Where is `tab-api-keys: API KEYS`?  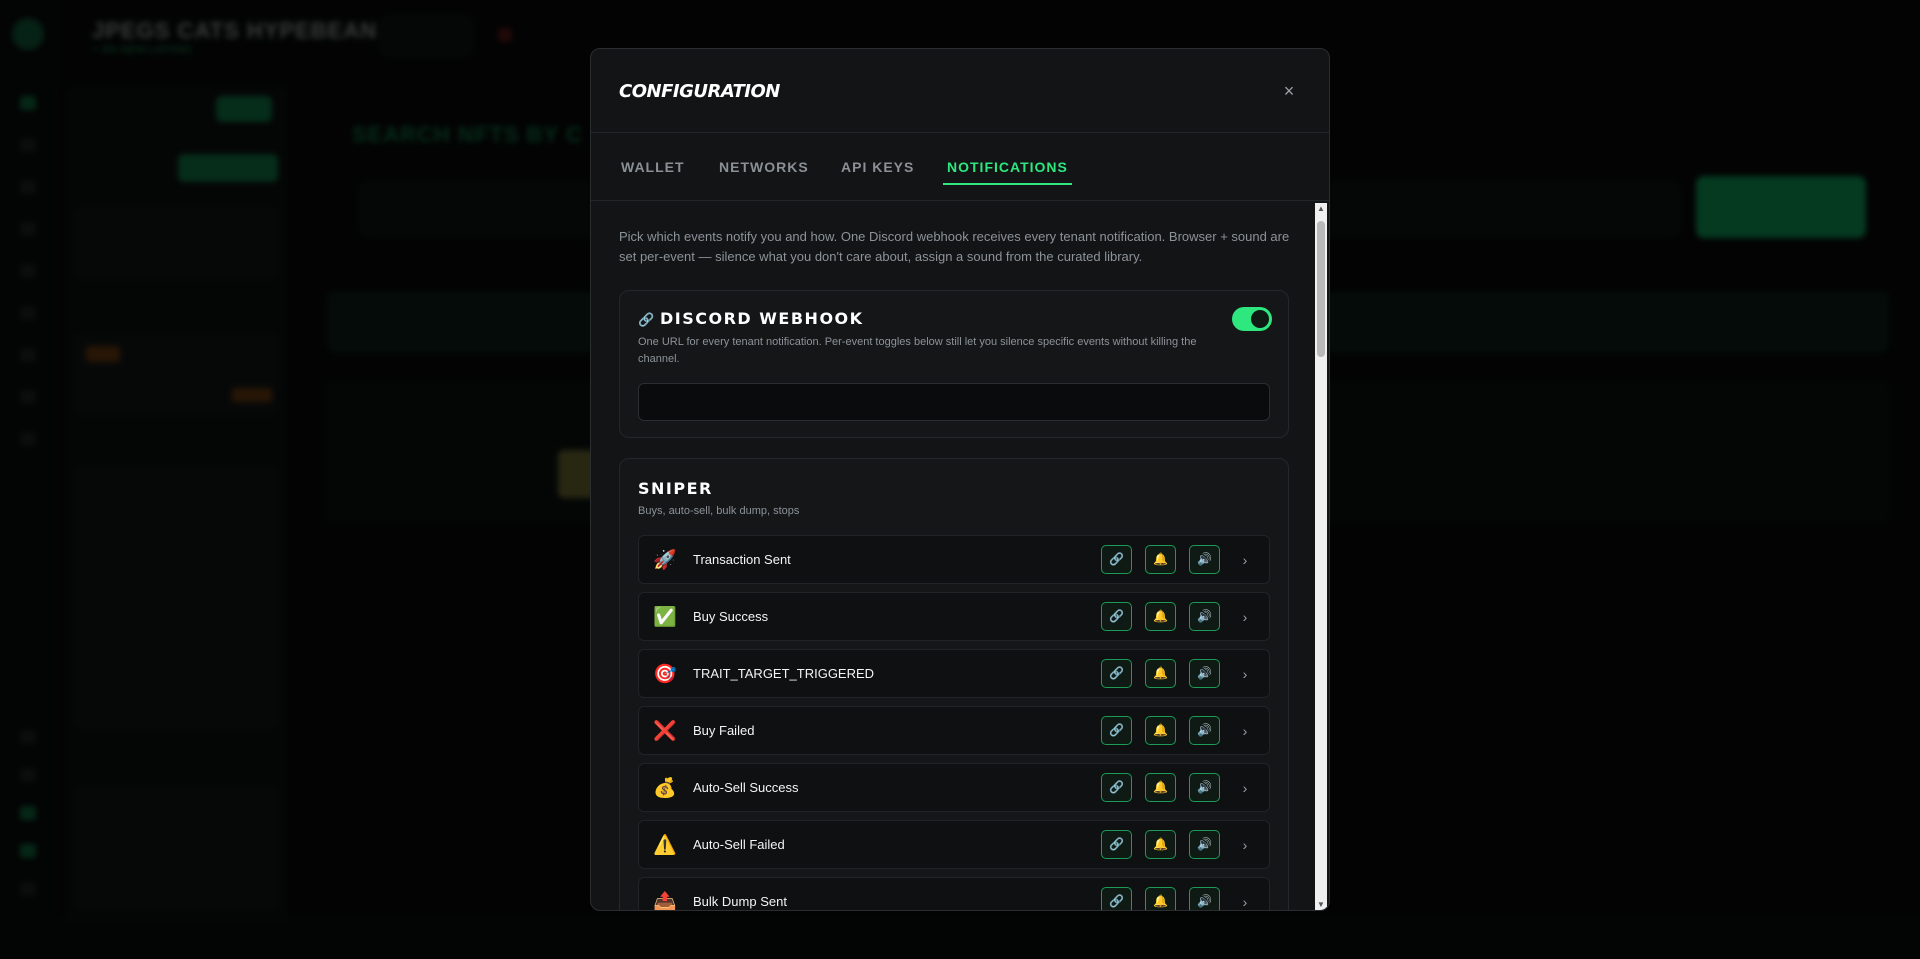 tab-api-keys: API KEYS is located at coordinates (877, 167).